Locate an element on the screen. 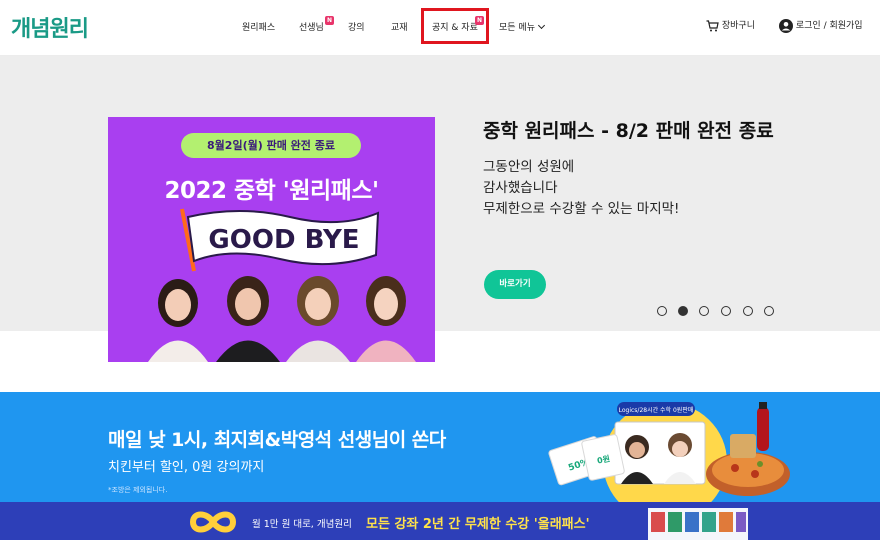 Image resolution: width=880 pixels, height=540 pixels. infinity-icon is located at coordinates (213, 522).